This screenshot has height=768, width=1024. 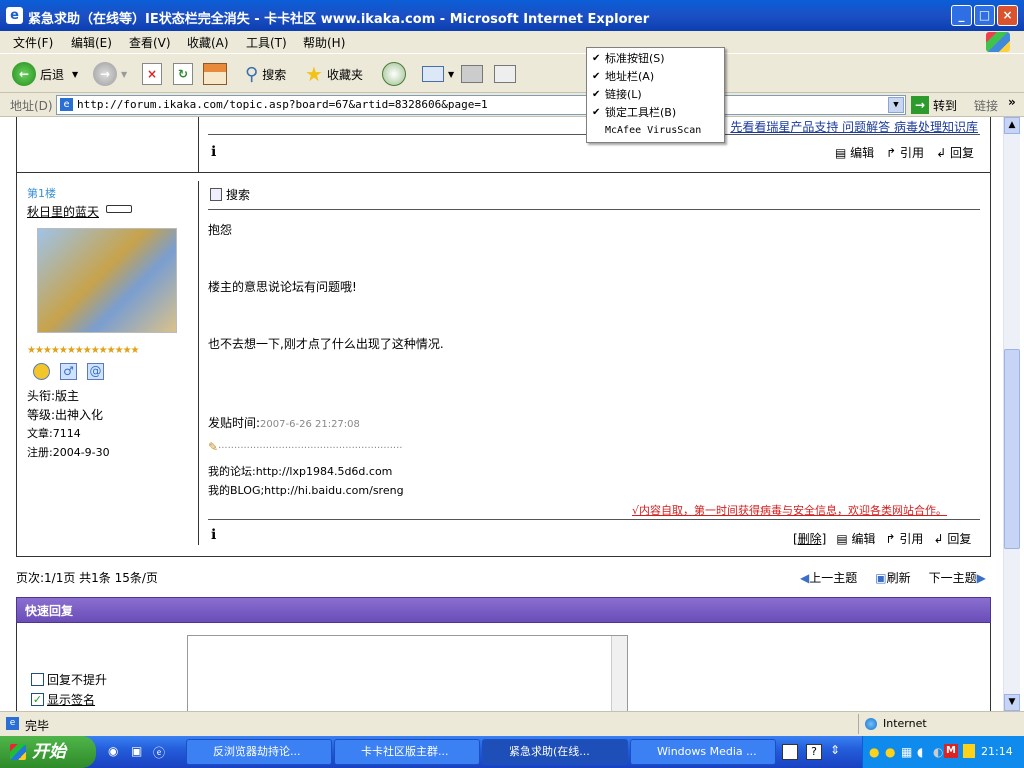 I want to click on search-post-button: 搜索, so click(x=230, y=194).